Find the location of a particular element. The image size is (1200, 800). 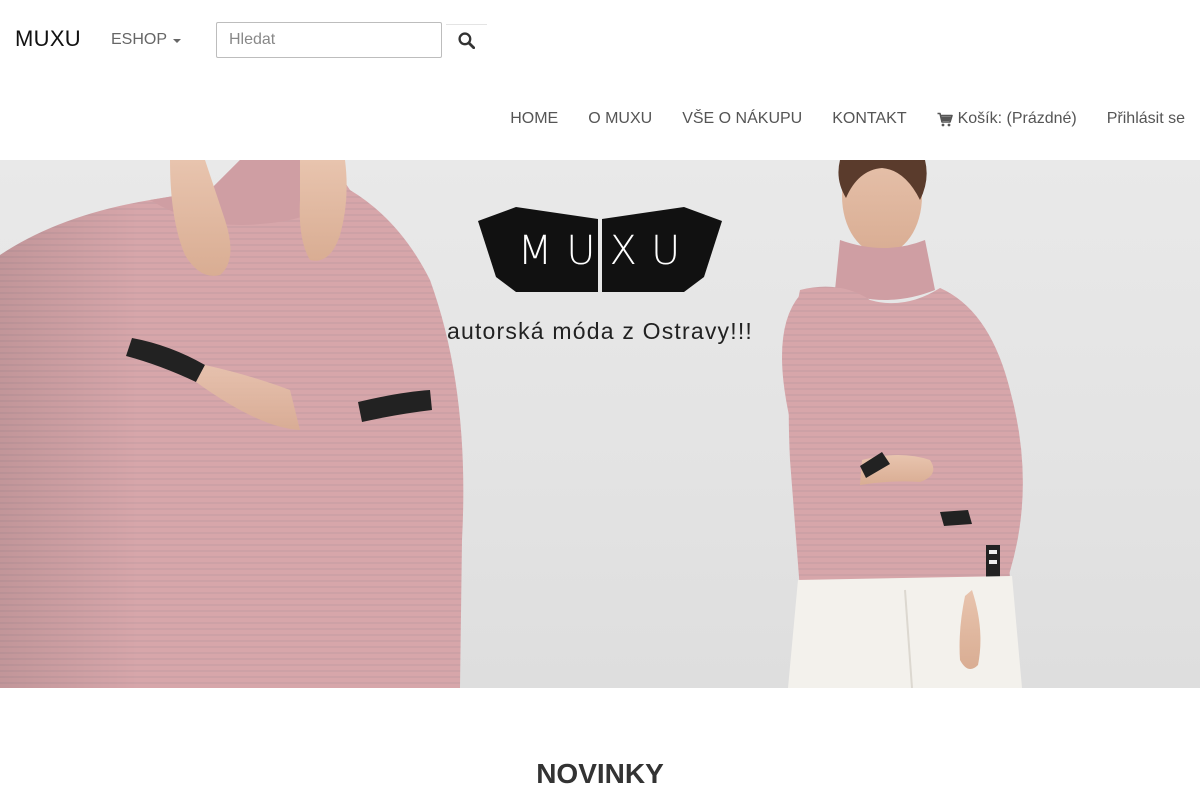

eshop-dropdown: ESHOP is located at coordinates (146, 40).